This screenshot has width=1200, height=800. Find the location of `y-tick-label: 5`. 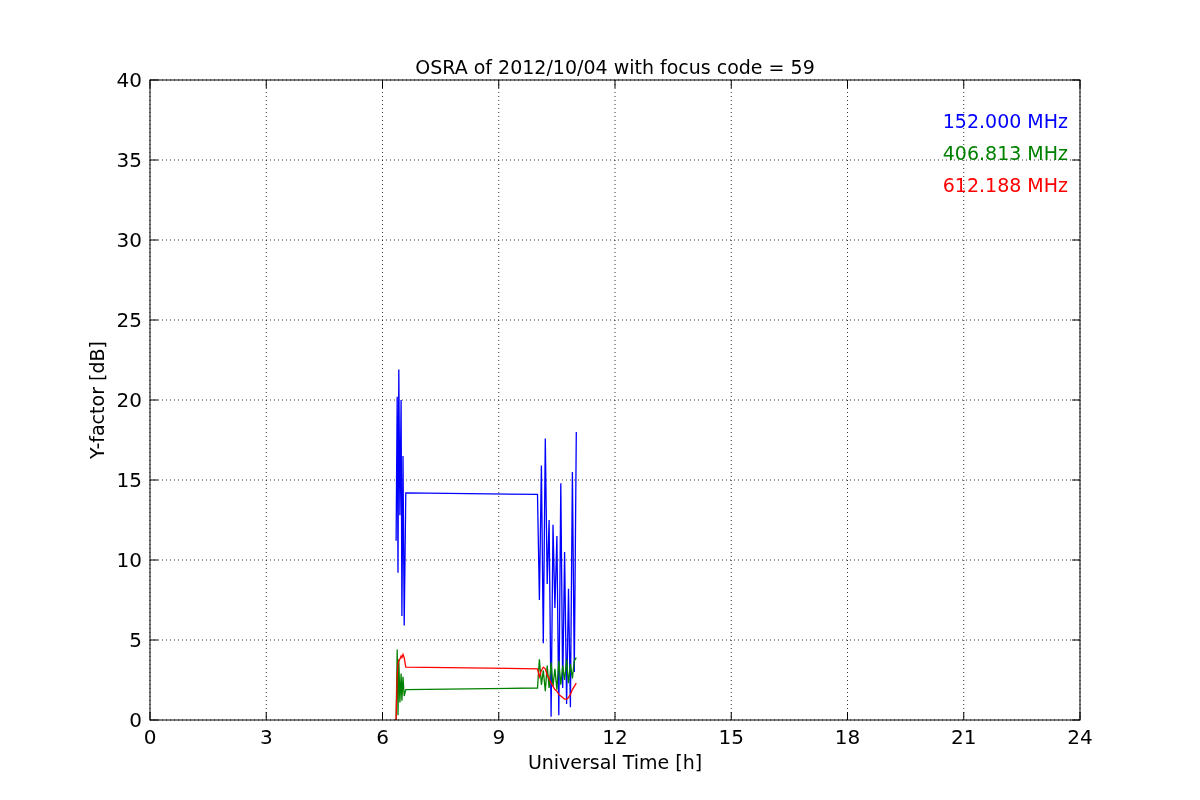

y-tick-label: 5 is located at coordinates (135, 640).